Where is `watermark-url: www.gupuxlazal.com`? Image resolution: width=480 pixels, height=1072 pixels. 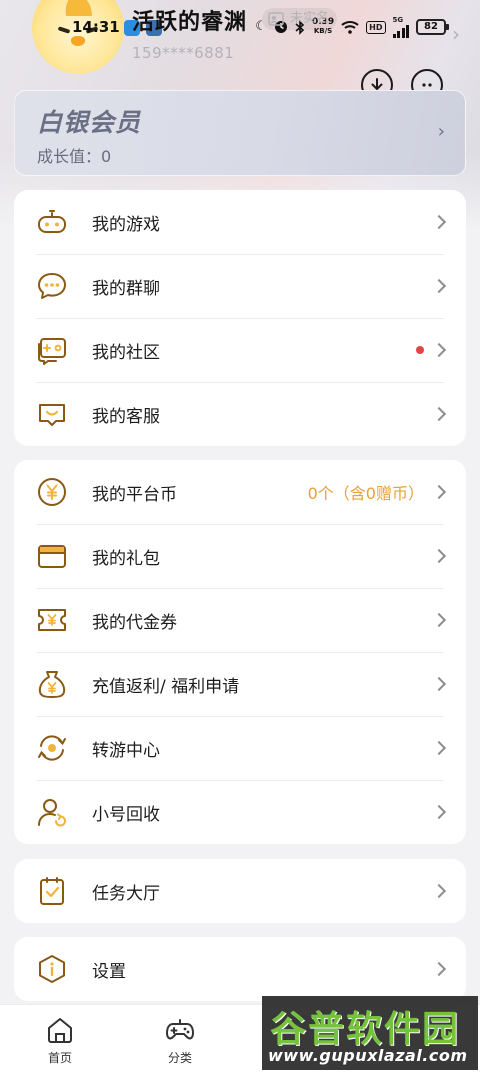 watermark-url: www.gupuxlazal.com is located at coordinates (368, 1055).